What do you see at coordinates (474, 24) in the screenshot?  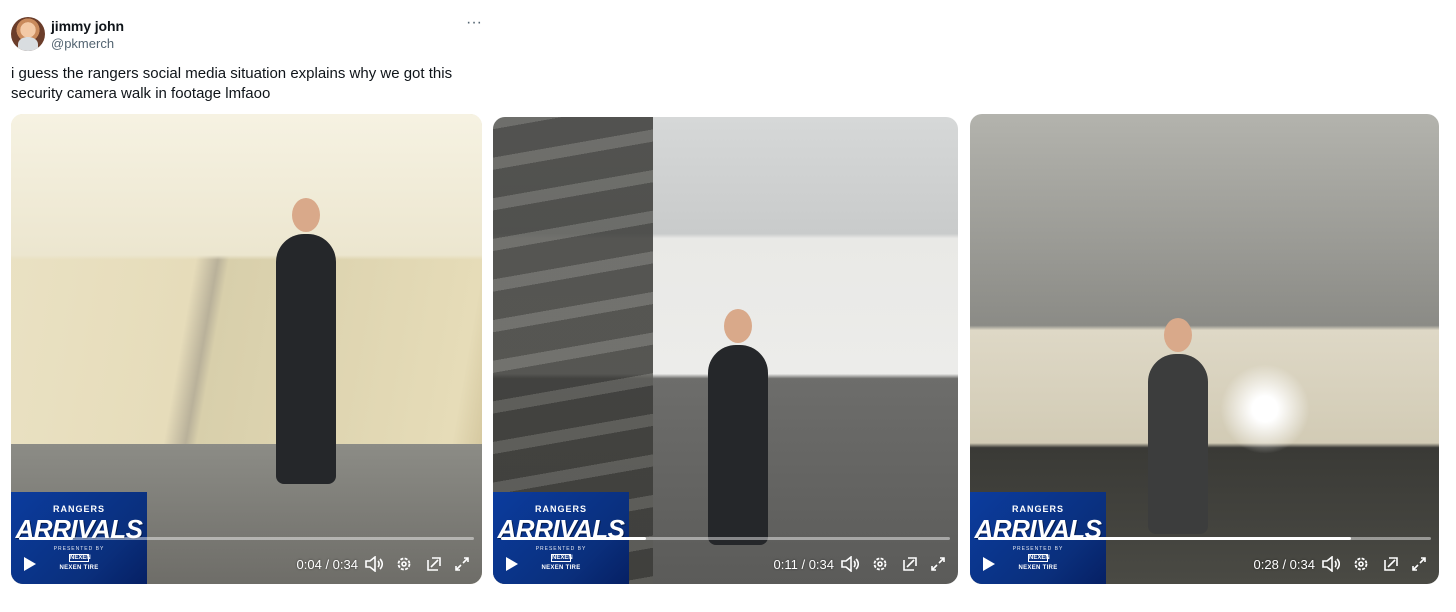 I see `more-options-icon: ···` at bounding box center [474, 24].